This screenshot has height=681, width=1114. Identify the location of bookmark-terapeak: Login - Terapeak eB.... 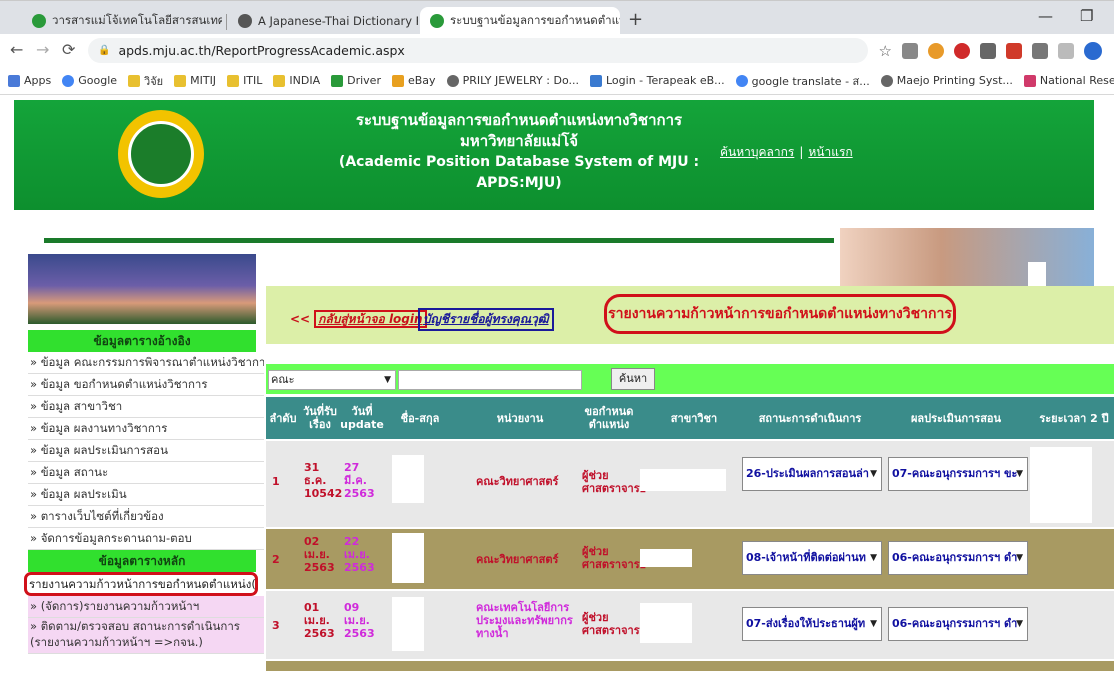
(657, 80).